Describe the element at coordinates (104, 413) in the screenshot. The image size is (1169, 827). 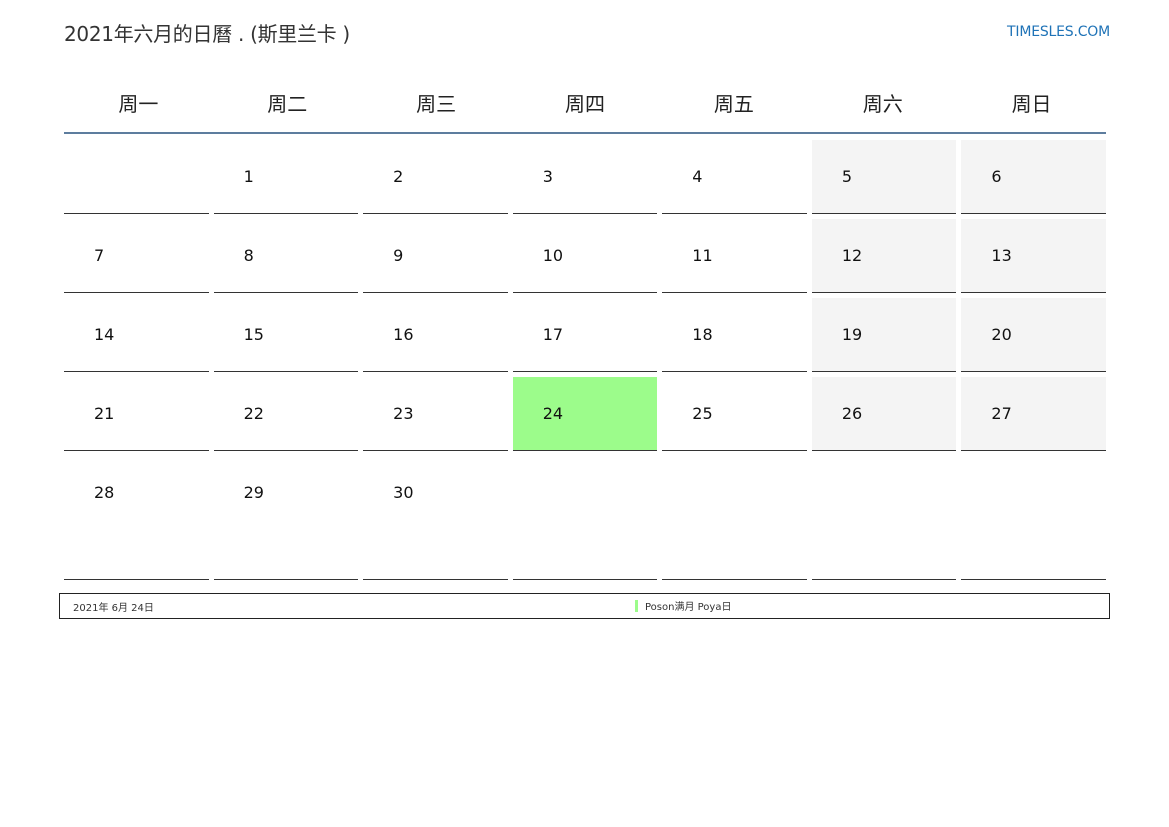
I see `day-number: 21` at that location.